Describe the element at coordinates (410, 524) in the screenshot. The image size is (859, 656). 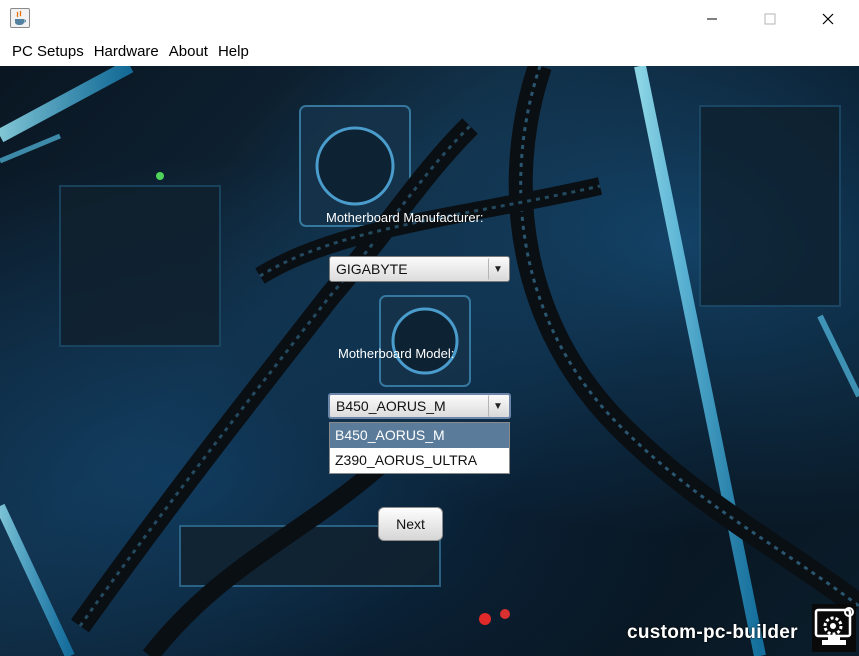
I see `next-button: Next` at that location.